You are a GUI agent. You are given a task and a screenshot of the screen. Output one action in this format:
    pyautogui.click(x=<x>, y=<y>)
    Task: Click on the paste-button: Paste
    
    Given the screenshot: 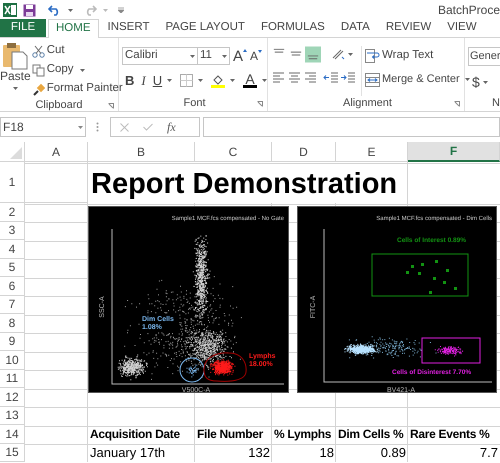 What is the action you would take?
    pyautogui.click(x=15, y=70)
    